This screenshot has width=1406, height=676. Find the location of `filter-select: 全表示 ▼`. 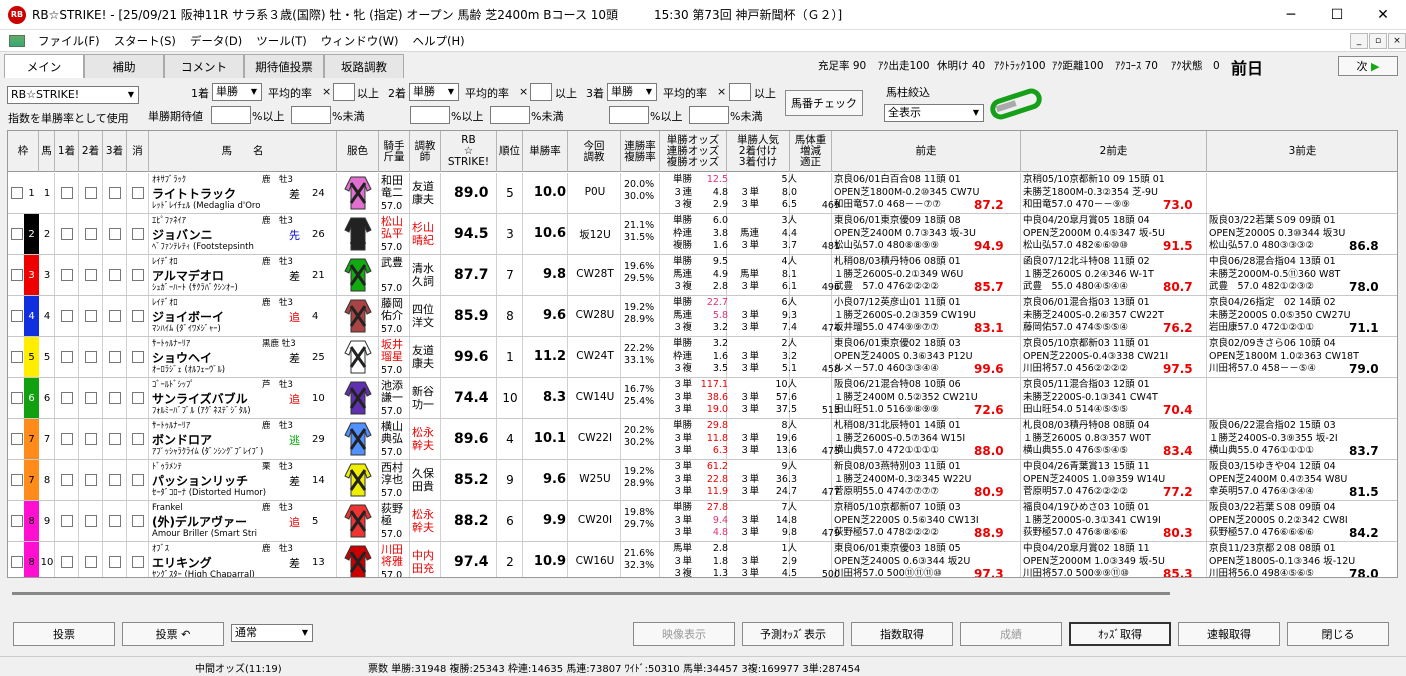

filter-select: 全表示 ▼ is located at coordinates (934, 113).